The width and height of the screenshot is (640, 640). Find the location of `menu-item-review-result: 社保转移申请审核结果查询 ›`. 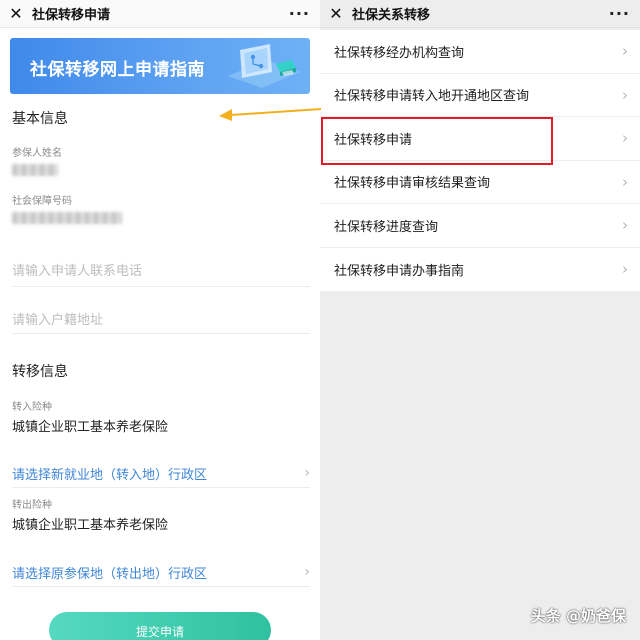

menu-item-review-result: 社保转移申请审核结果查询 › is located at coordinates (480, 182).